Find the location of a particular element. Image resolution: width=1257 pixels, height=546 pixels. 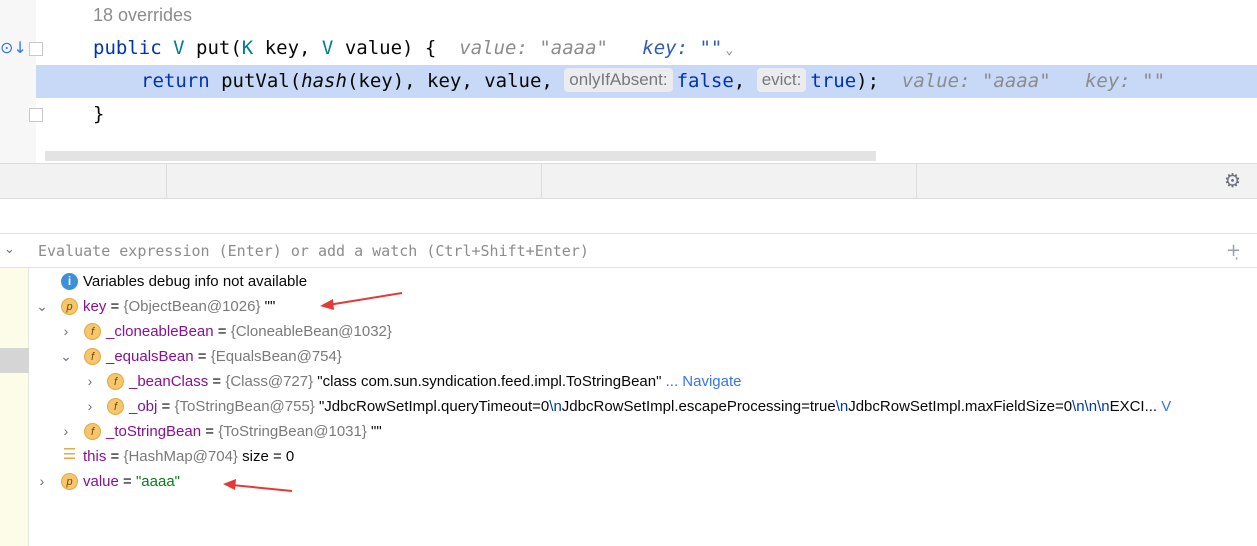

annotation-arrow-value is located at coordinates (258, 485).